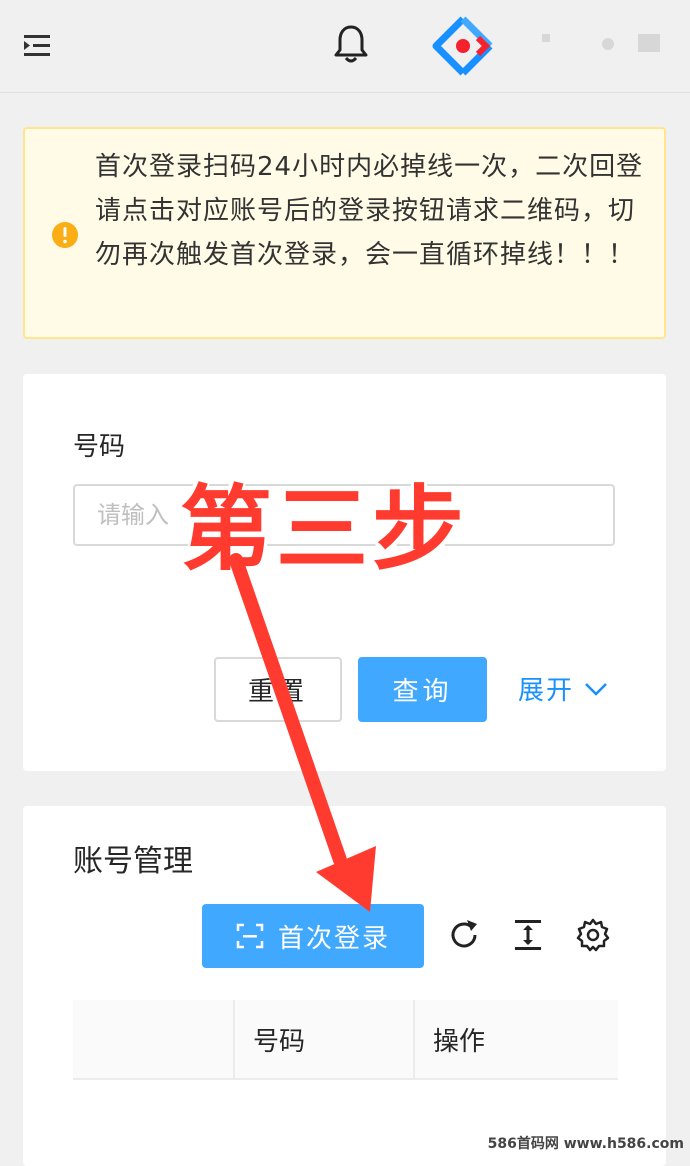 This screenshot has width=690, height=1166. What do you see at coordinates (302, 732) in the screenshot?
I see `annotation-arrow` at bounding box center [302, 732].